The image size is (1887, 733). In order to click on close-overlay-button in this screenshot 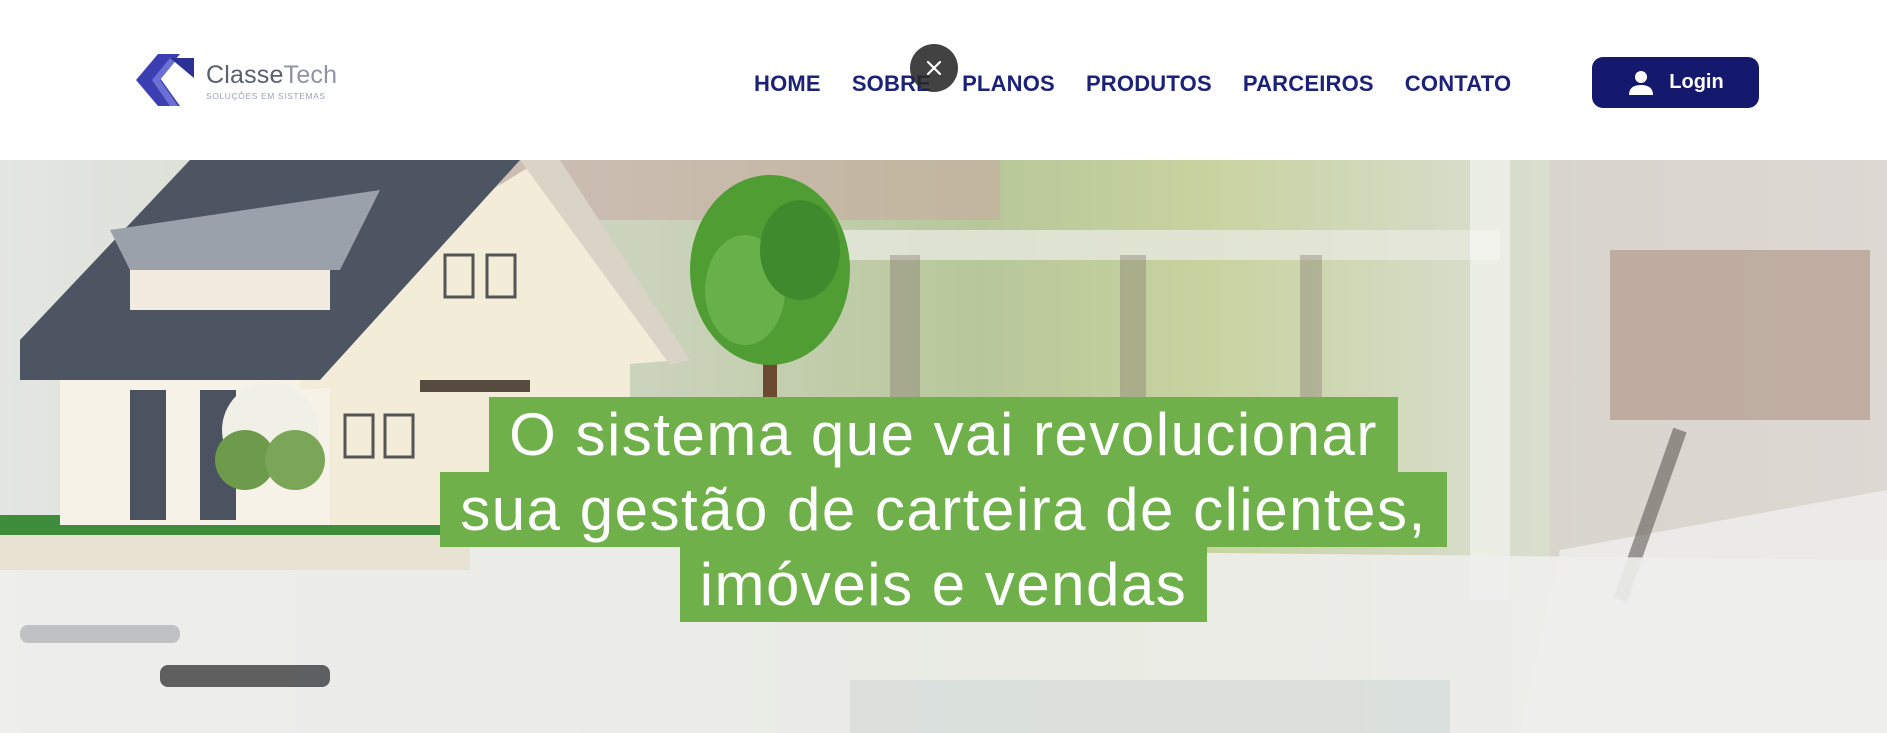, I will do `click(934, 68)`.